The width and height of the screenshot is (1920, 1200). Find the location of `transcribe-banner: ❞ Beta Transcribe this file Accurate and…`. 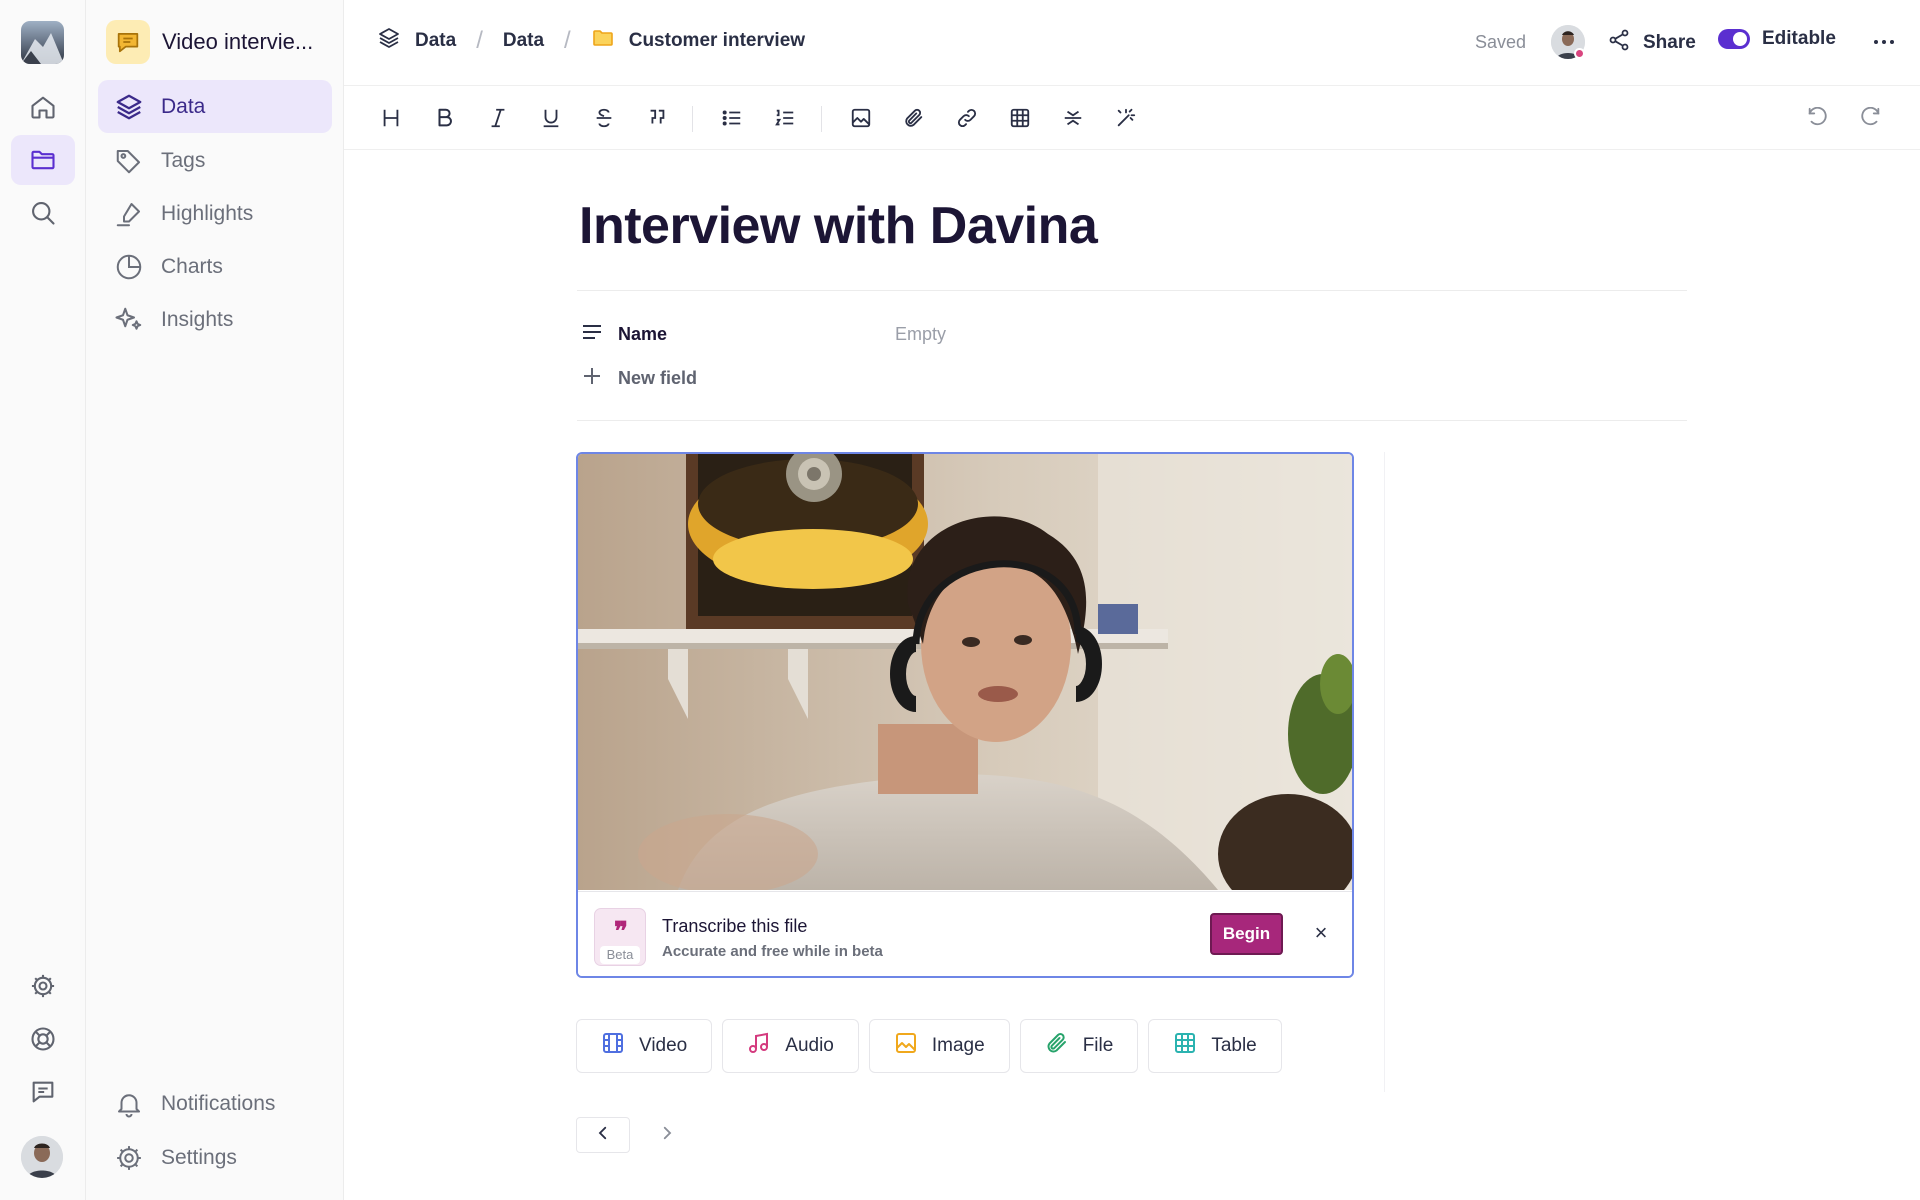

transcribe-banner: ❞ Beta Transcribe this file Accurate and… is located at coordinates (965, 933).